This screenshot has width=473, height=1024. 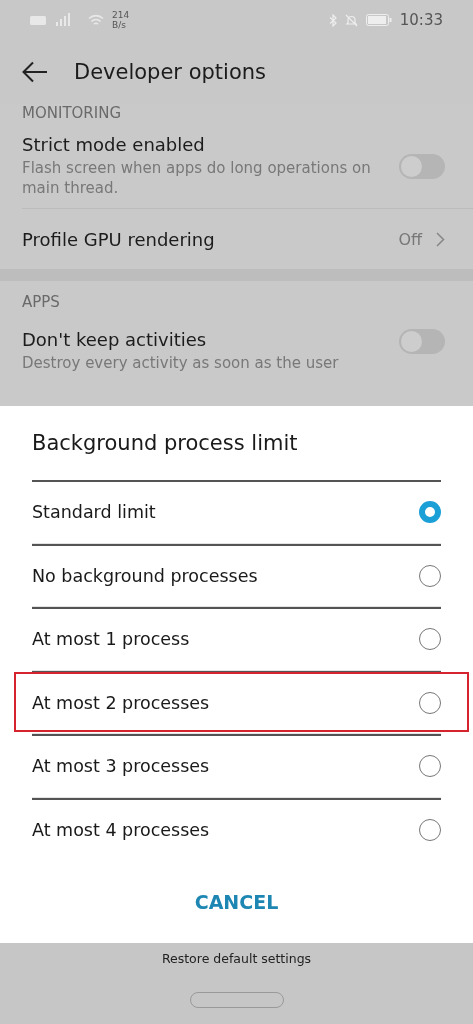 What do you see at coordinates (236, 638) in the screenshot?
I see `radio-option: At most 1 process` at bounding box center [236, 638].